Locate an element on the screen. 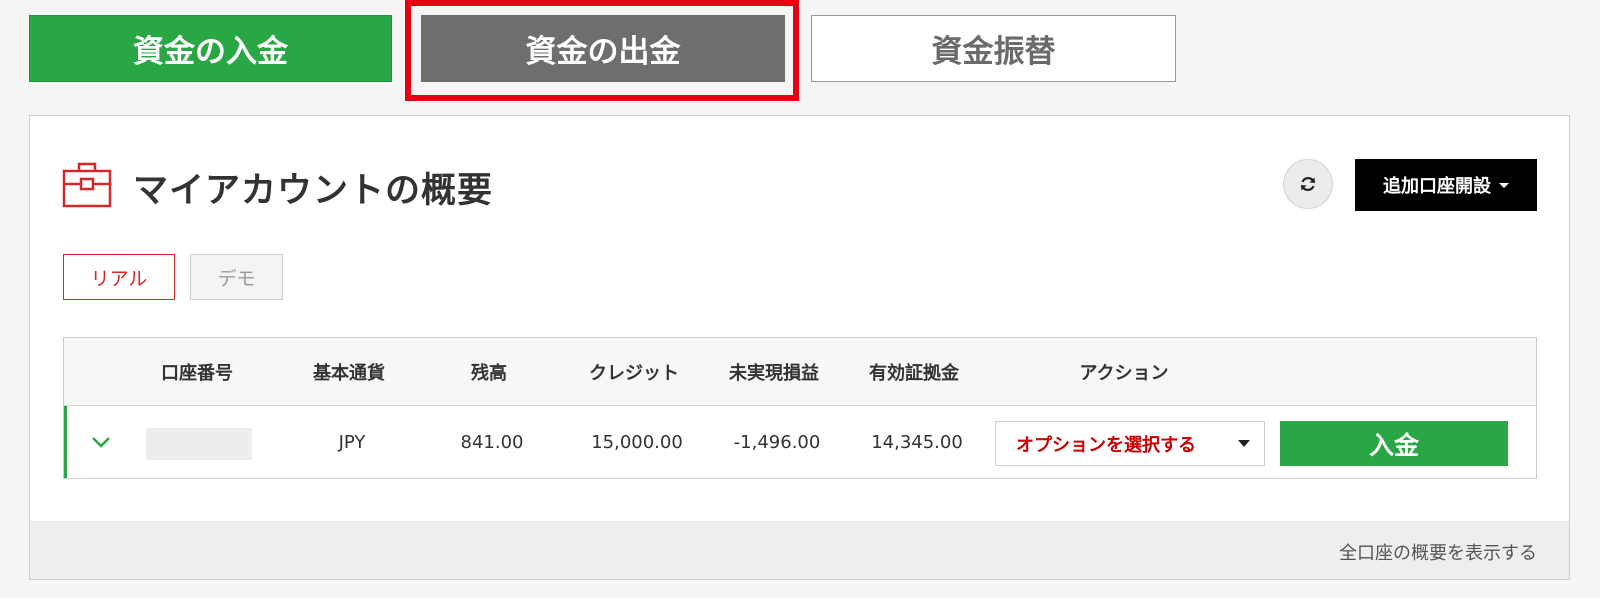 The image size is (1600, 598). cell-currency: JPY is located at coordinates (352, 442).